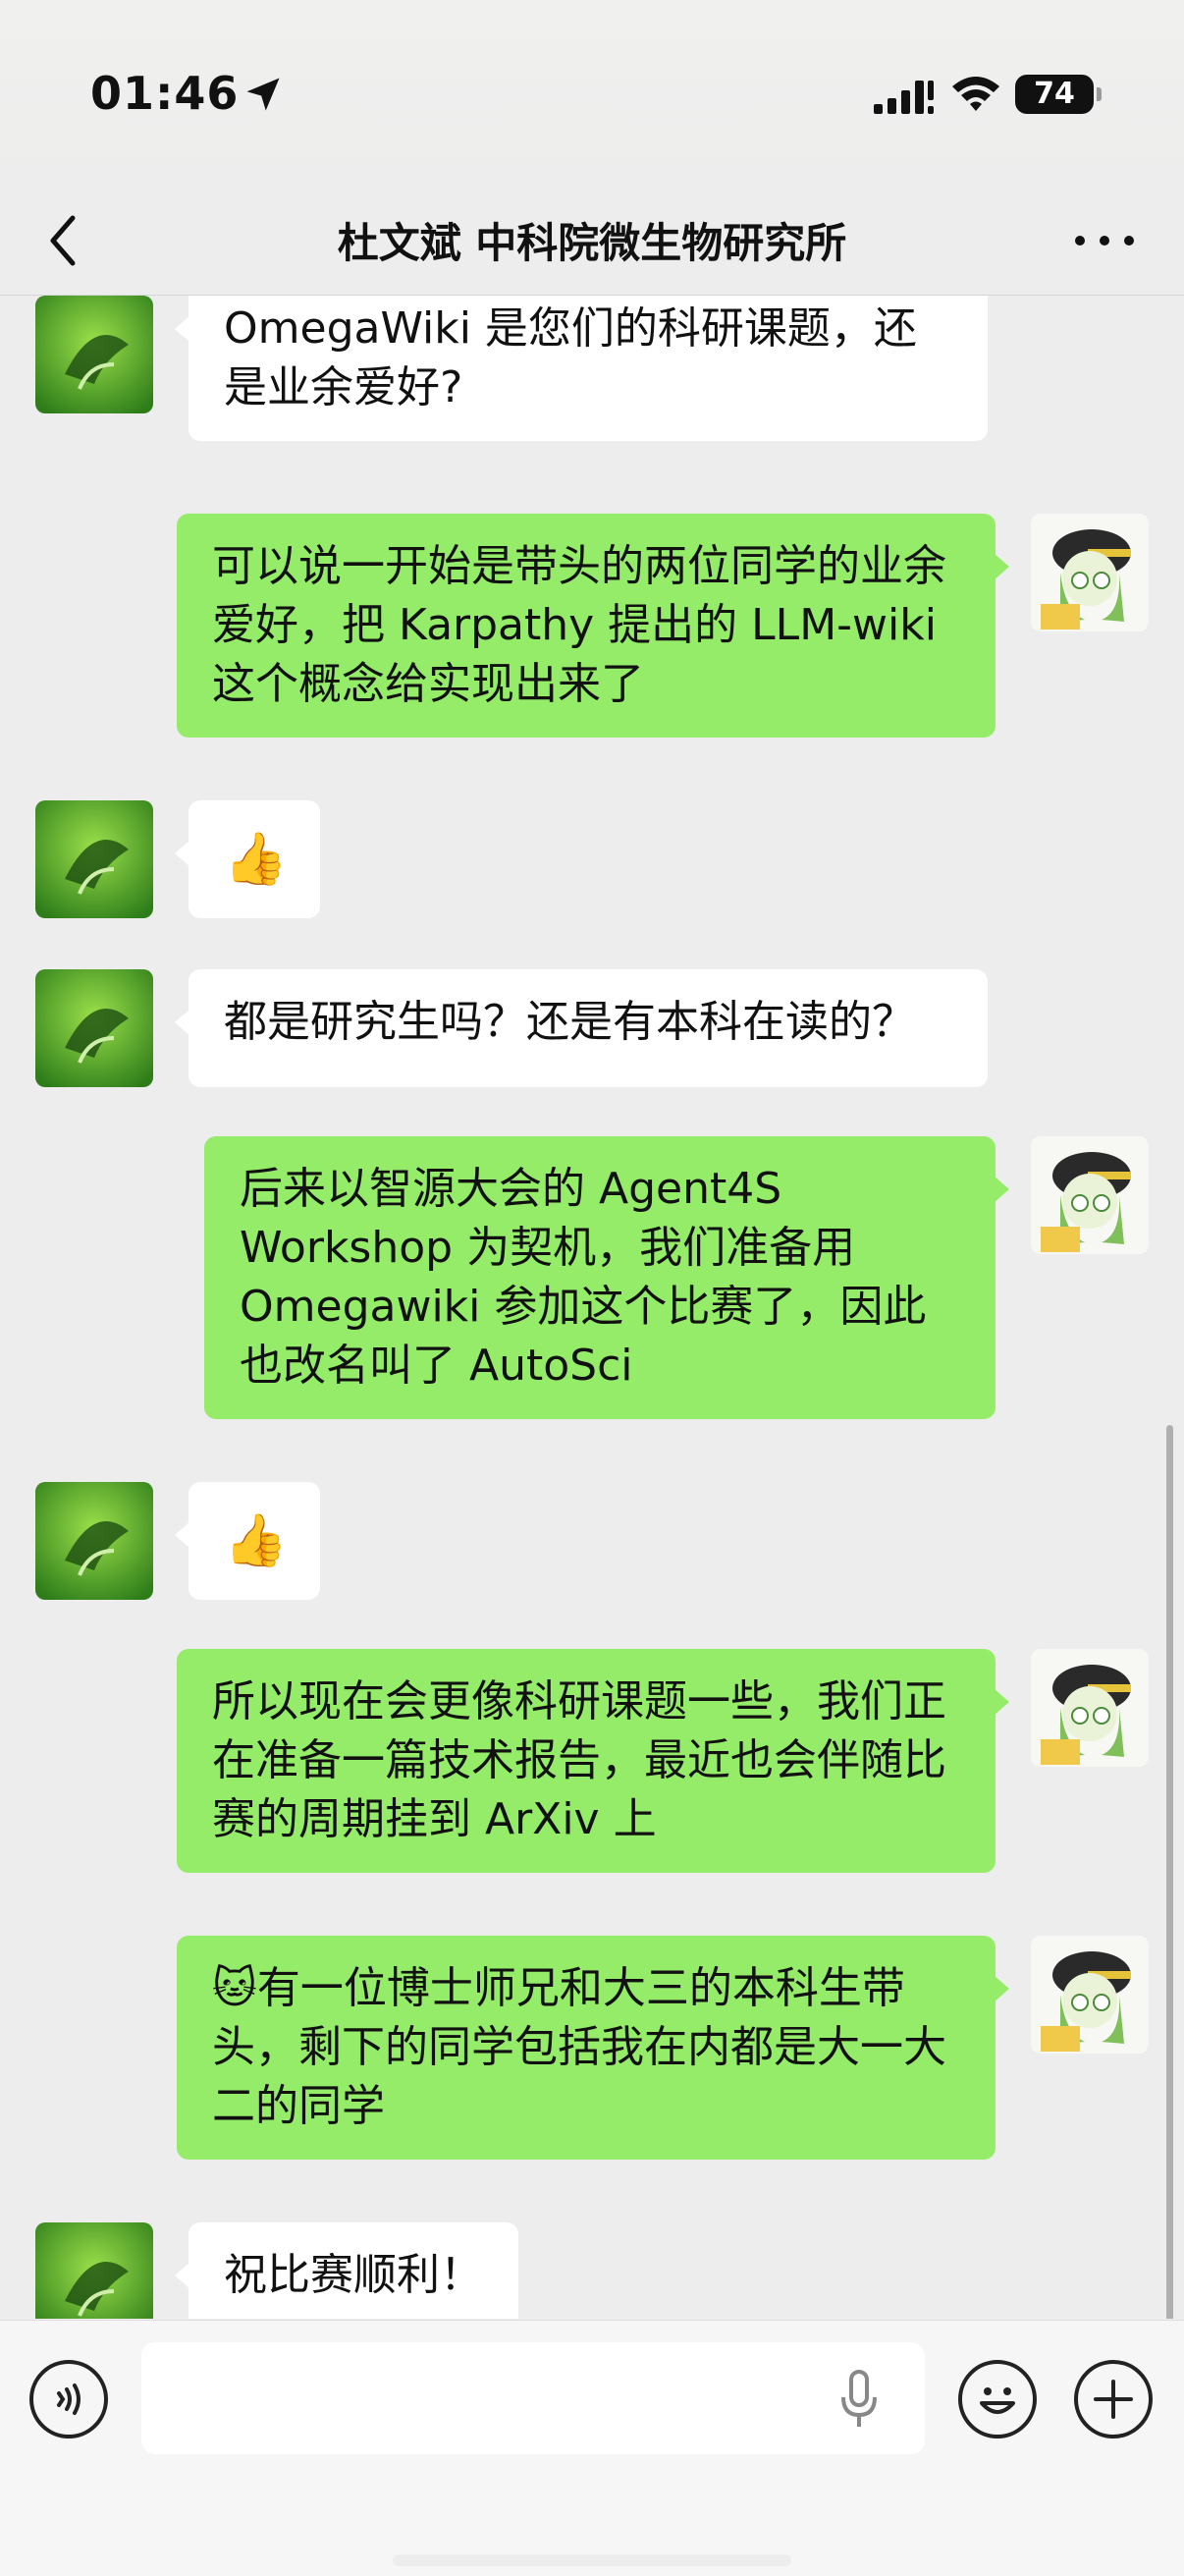 The height and width of the screenshot is (2576, 1184). Describe the element at coordinates (1113, 2399) in the screenshot. I see `plus-icon` at that location.